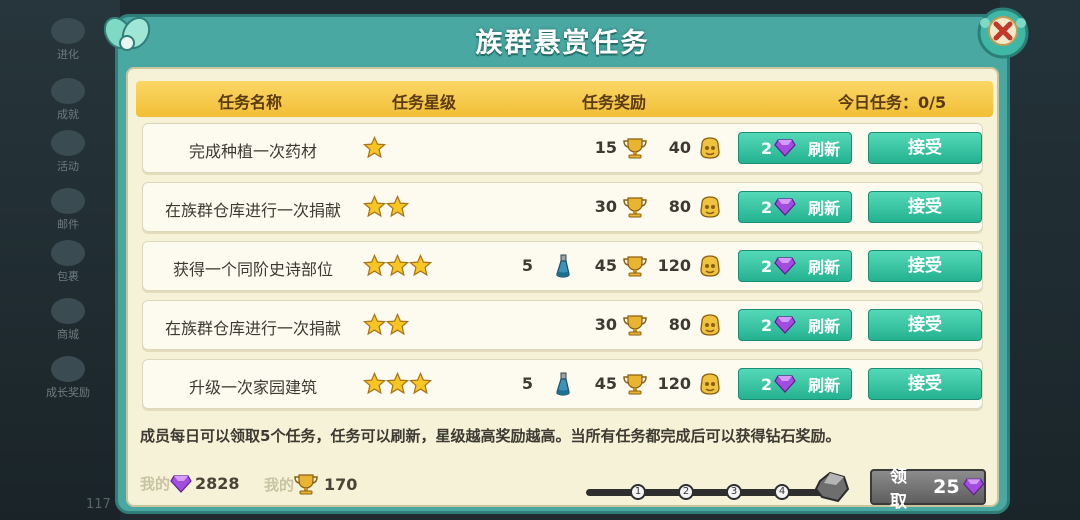 Image resolution: width=1080 pixels, height=520 pixels. I want to click on bg-menu-shop: 商城, so click(68, 320).